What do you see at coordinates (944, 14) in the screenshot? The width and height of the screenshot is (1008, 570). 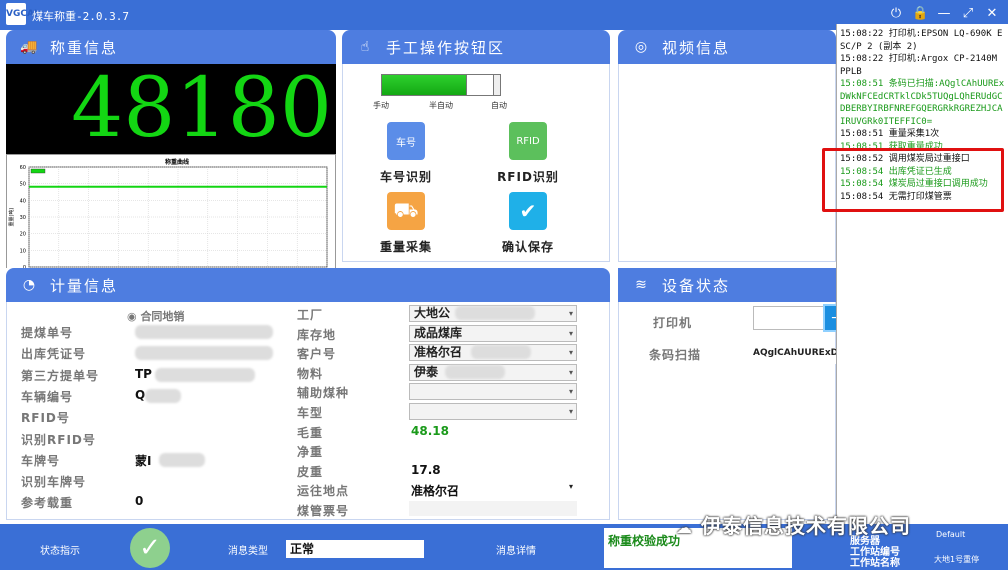 I see `minimize-icon: —` at bounding box center [944, 14].